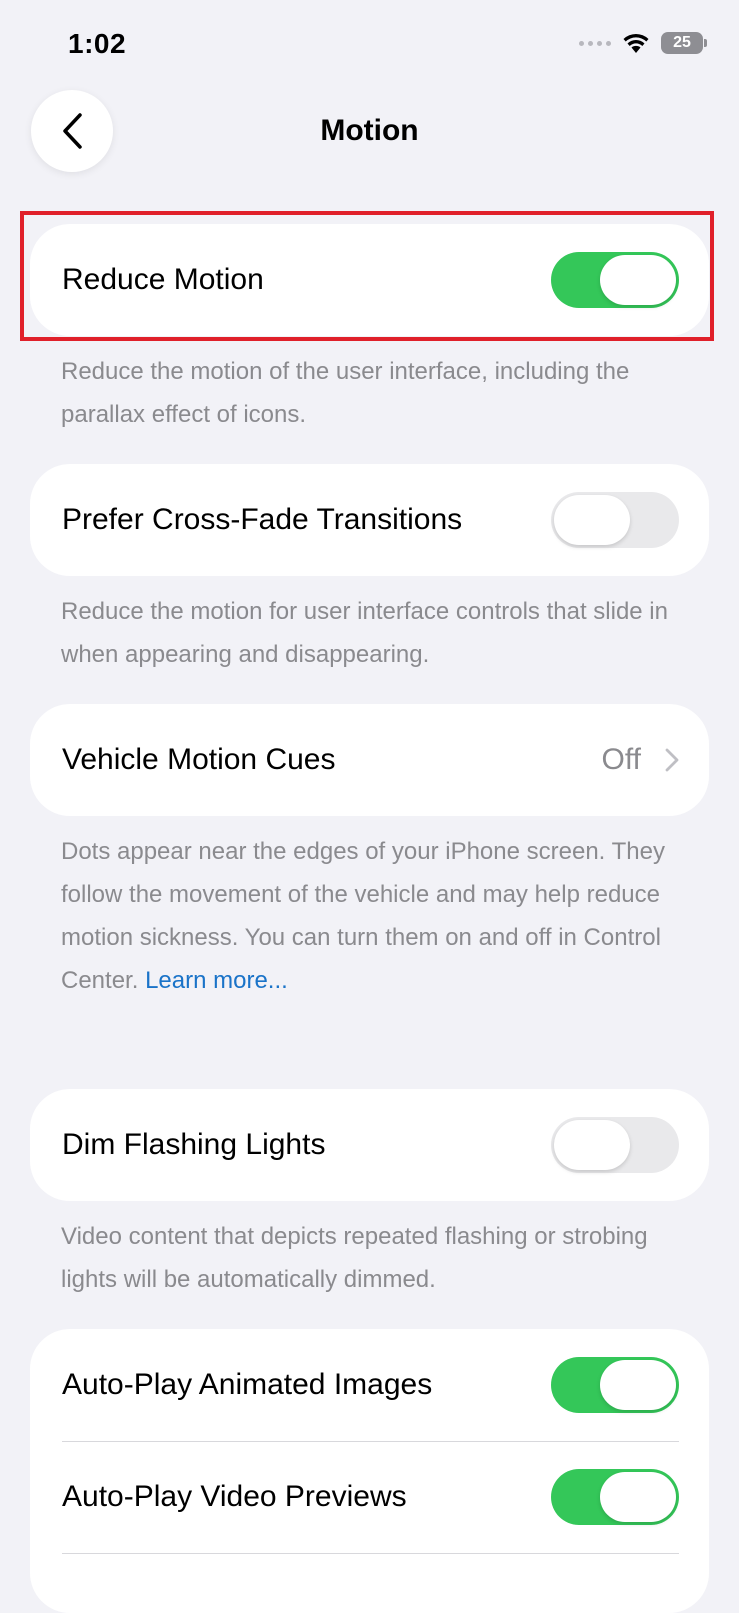 This screenshot has height=1613, width=739. I want to click on page-title: Motion, so click(369, 130).